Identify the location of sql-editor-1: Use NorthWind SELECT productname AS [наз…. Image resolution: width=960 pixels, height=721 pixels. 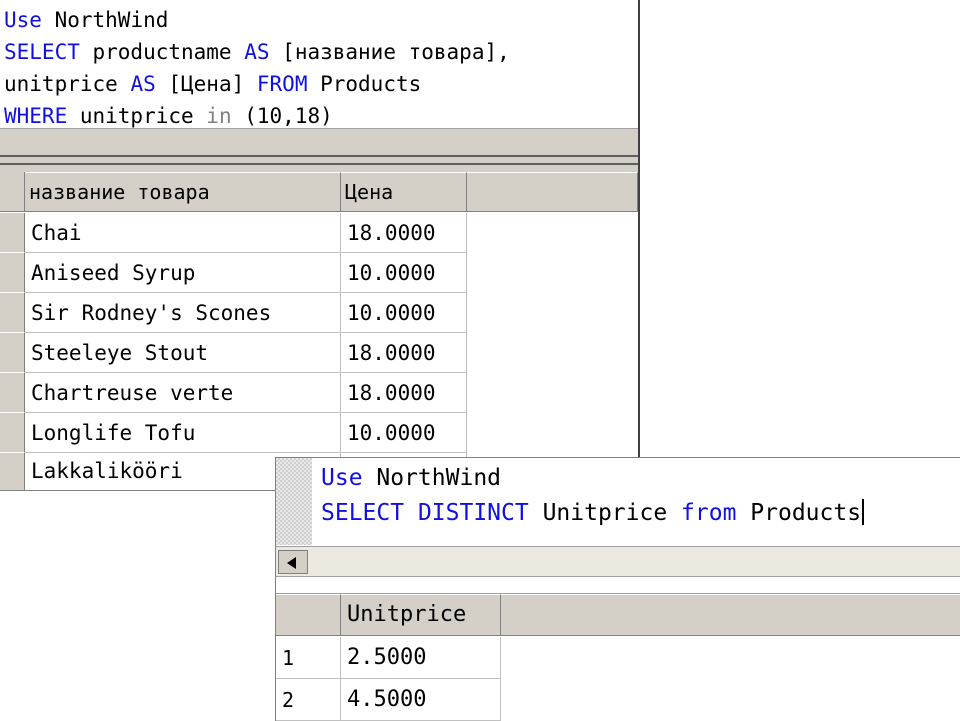
(319, 64).